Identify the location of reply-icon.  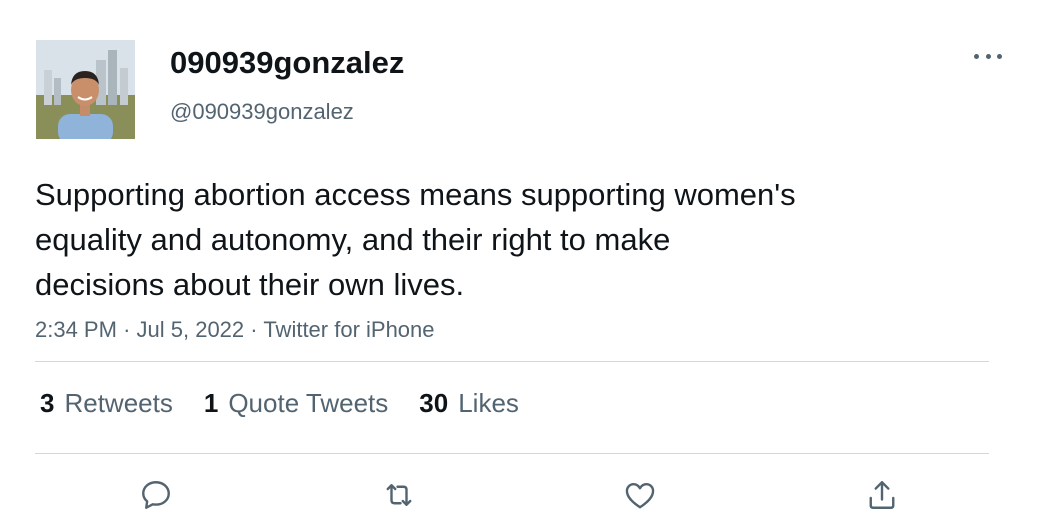
(156, 495).